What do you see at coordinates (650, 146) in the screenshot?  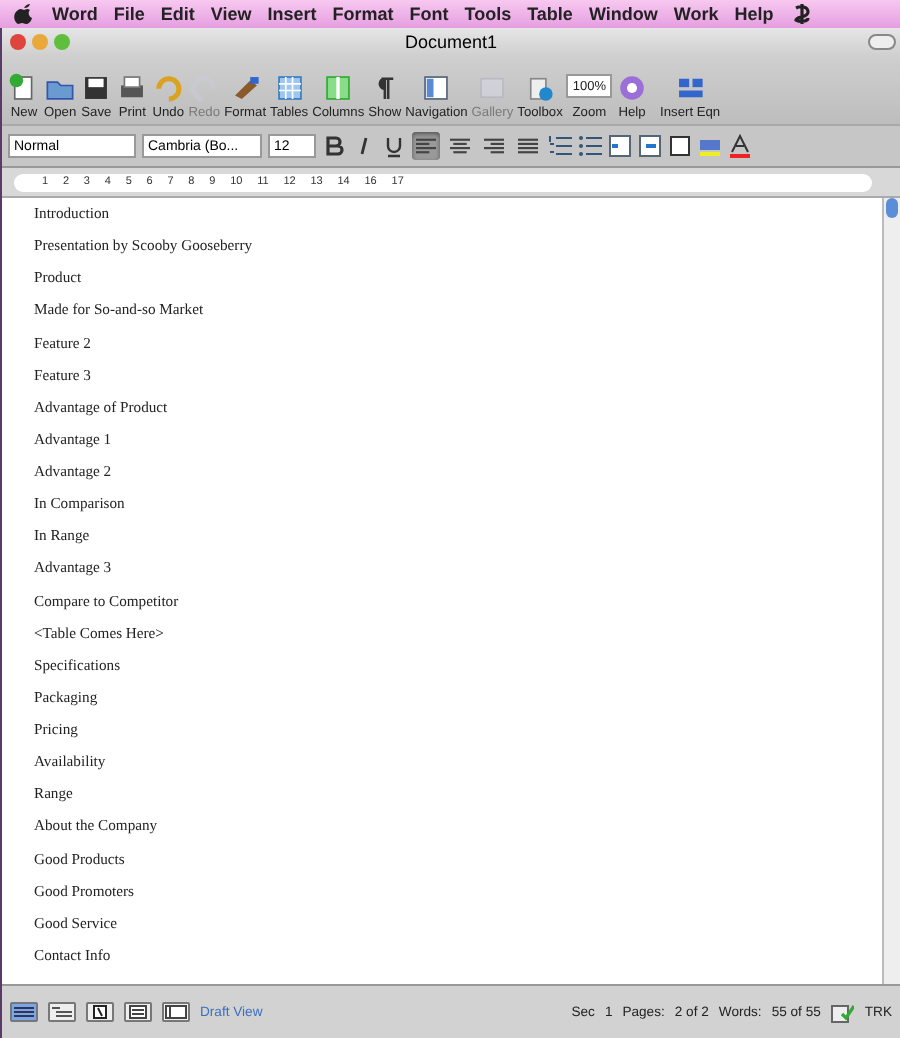 I see `increase-indent-icon` at bounding box center [650, 146].